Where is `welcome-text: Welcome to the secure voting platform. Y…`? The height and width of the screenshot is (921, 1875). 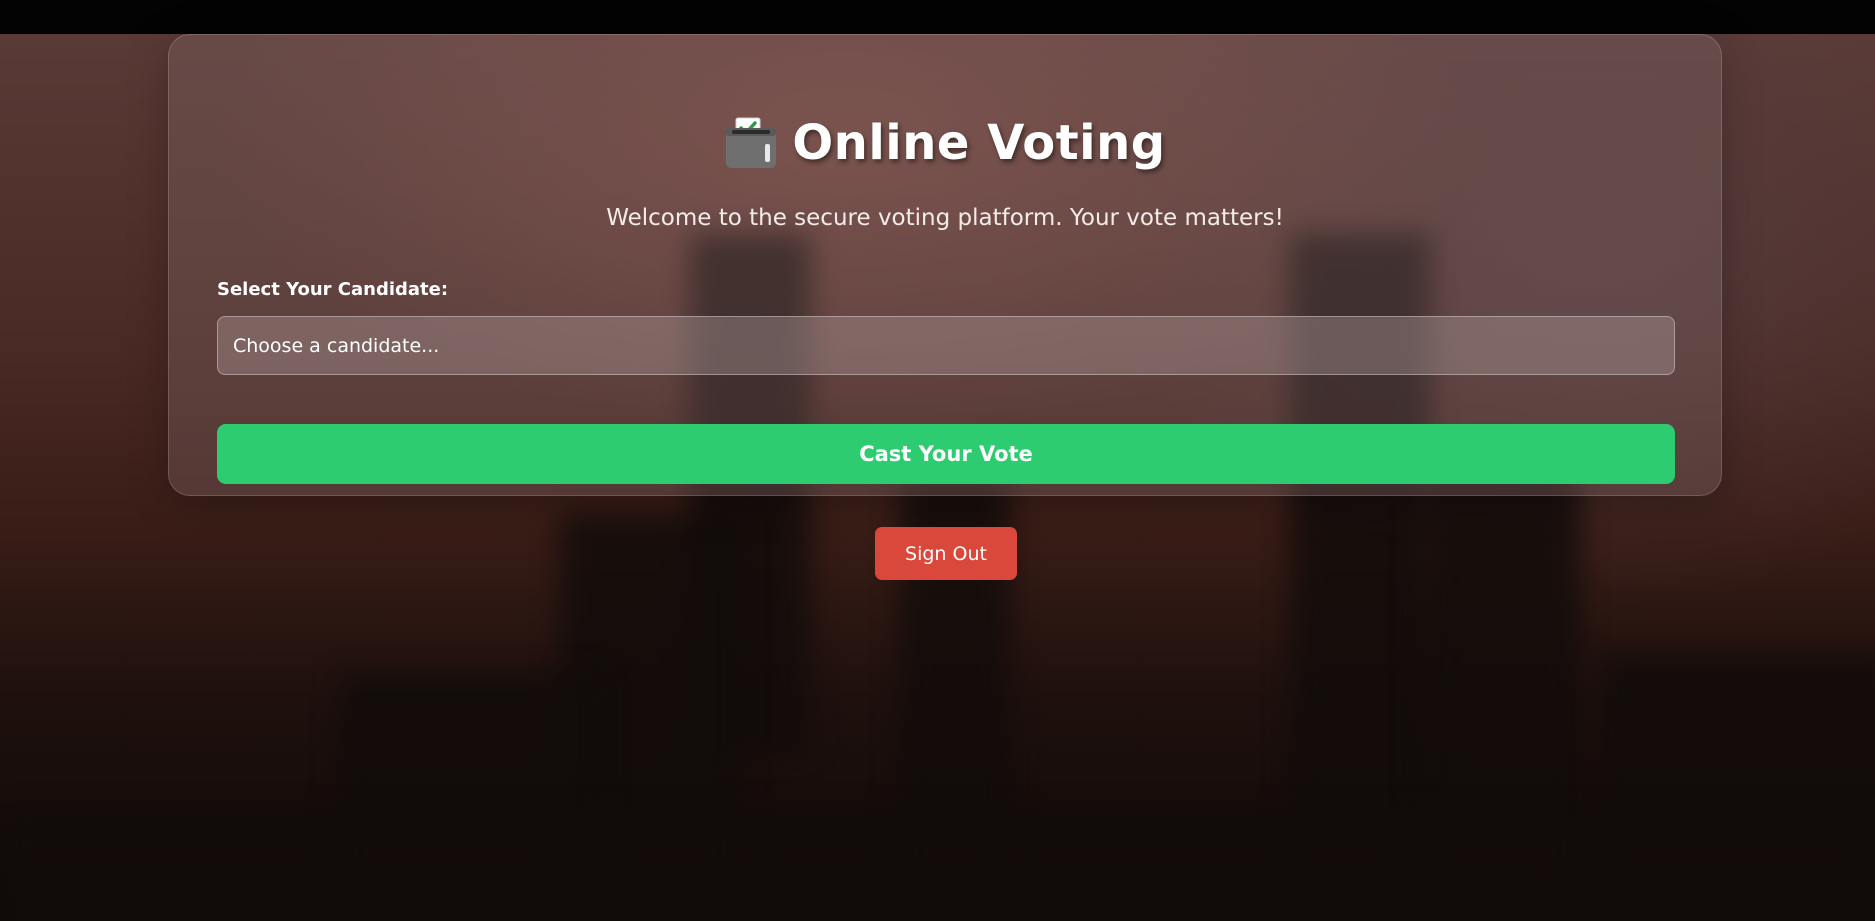
welcome-text: Welcome to the secure voting platform. Y… is located at coordinates (945, 218).